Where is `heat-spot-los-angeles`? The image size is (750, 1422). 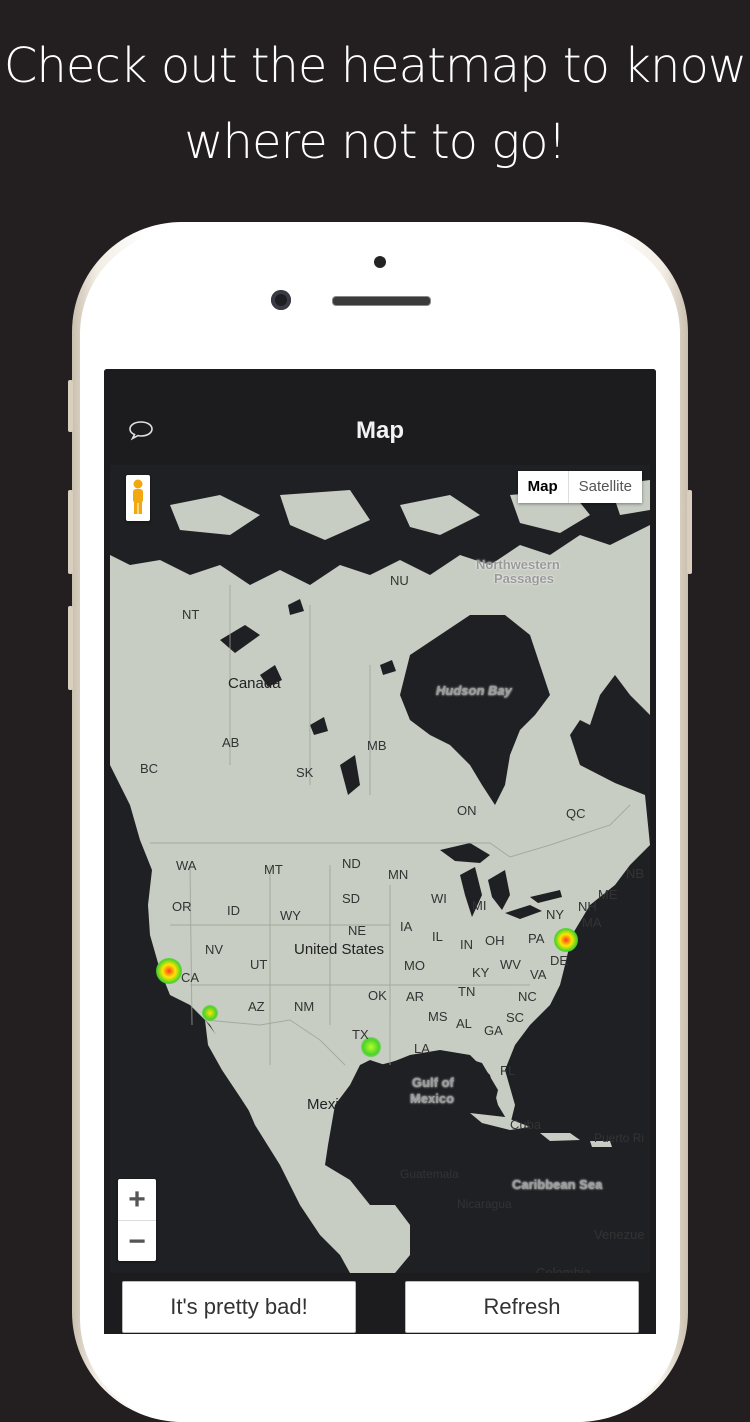
heat-spot-los-angeles is located at coordinates (210, 1013).